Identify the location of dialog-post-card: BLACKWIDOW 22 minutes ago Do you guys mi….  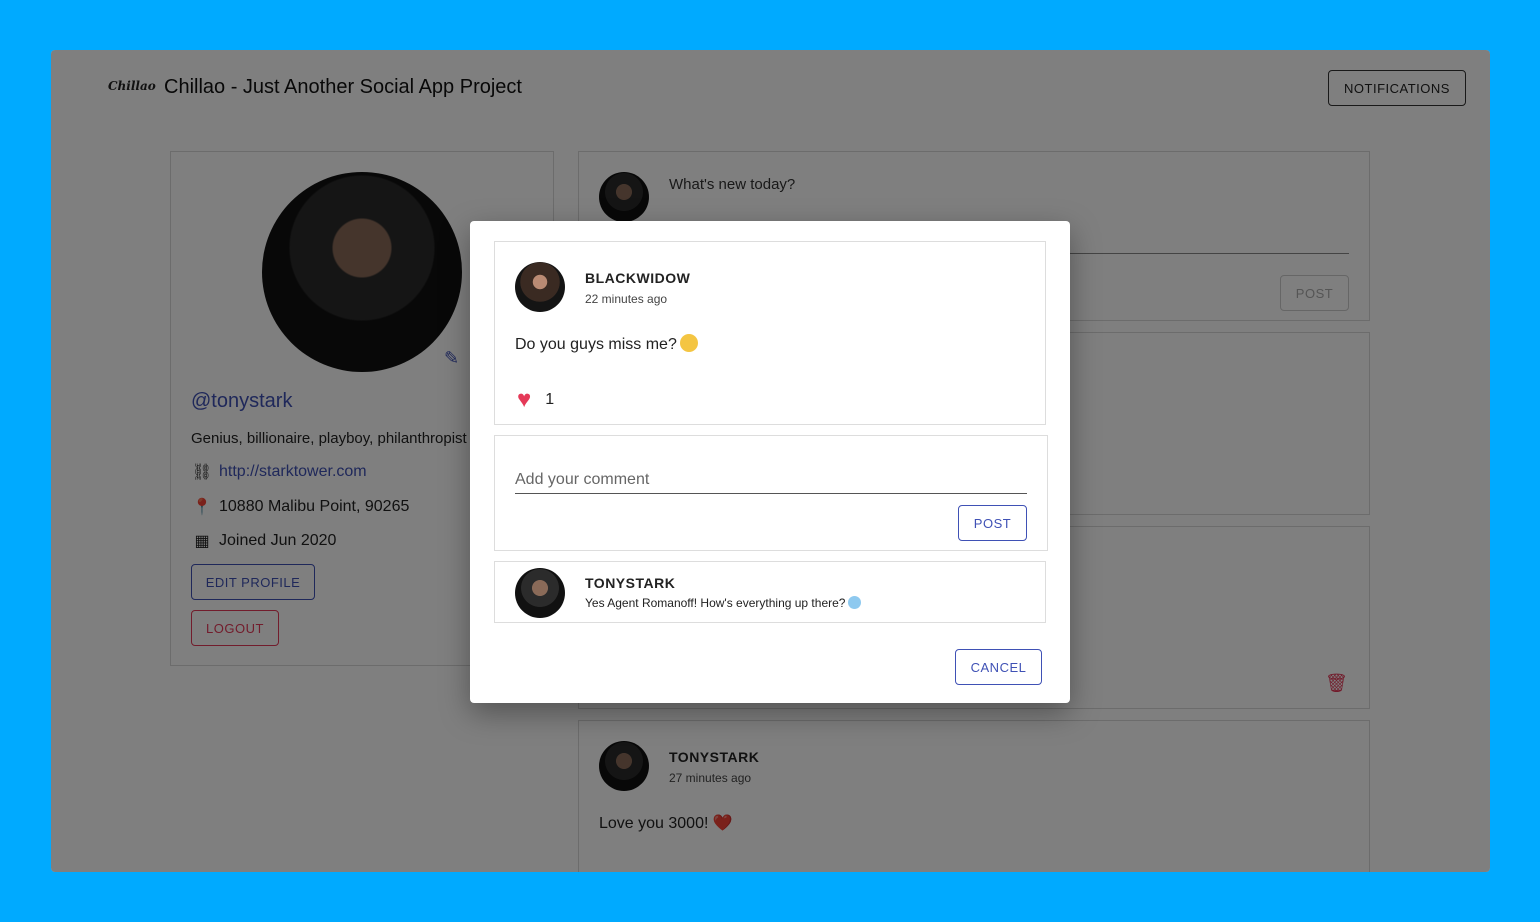
(770, 333).